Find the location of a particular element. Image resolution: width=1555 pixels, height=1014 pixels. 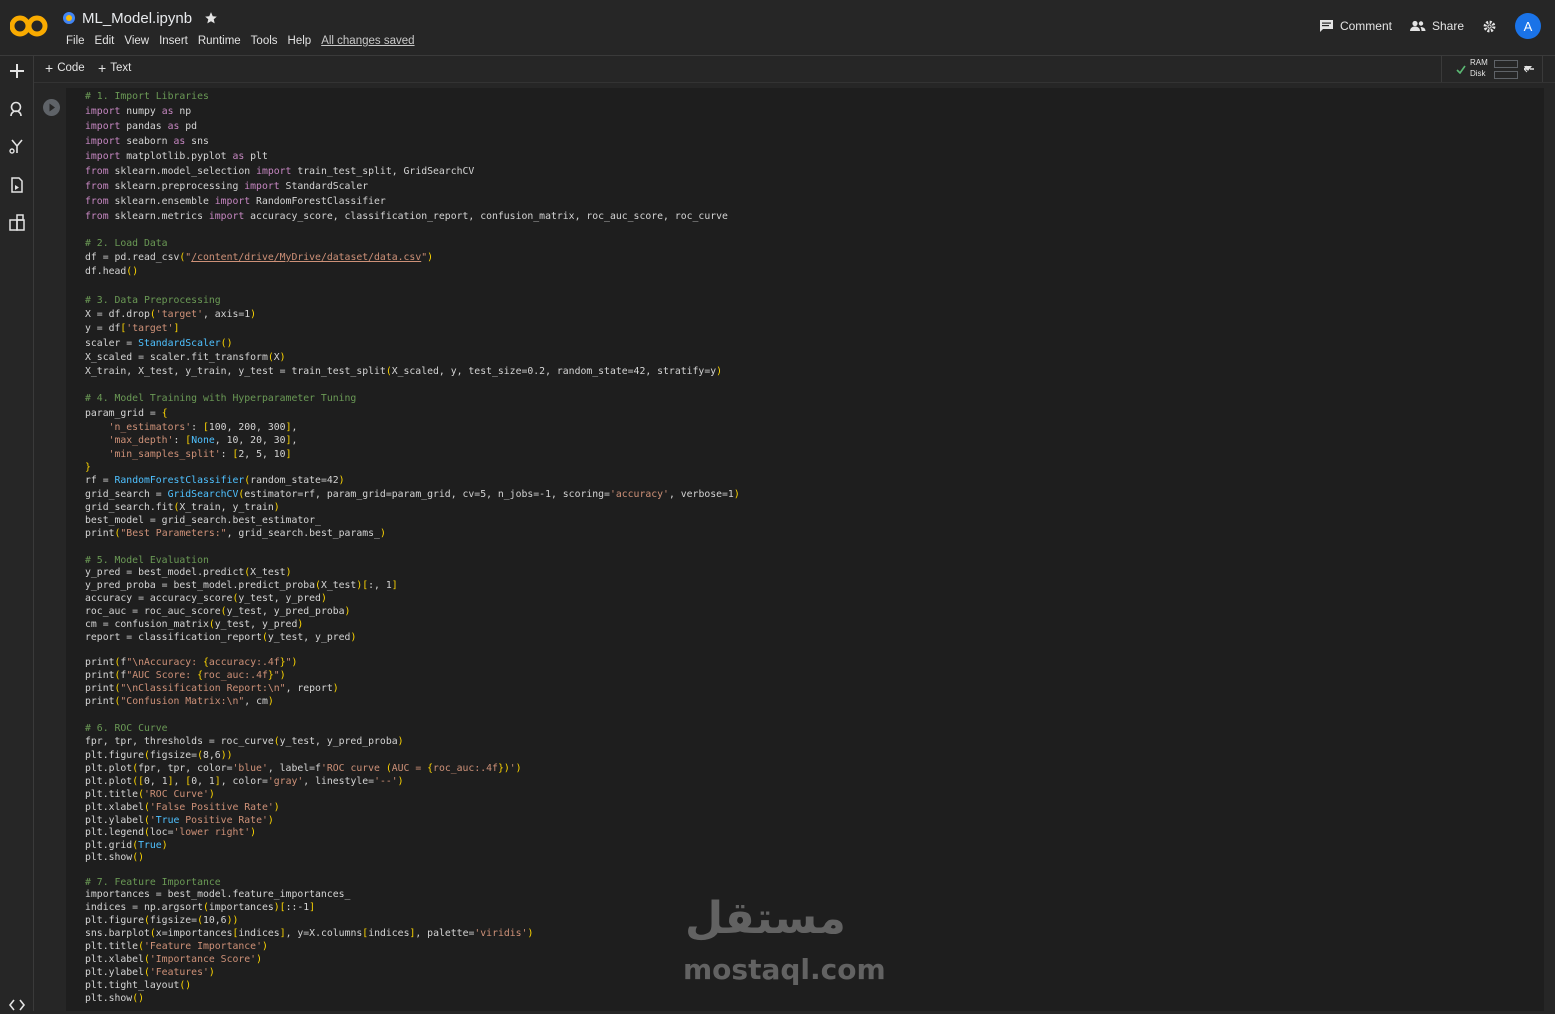

code-line: plt.figure(figsize=(10,6)) is located at coordinates (162, 920).